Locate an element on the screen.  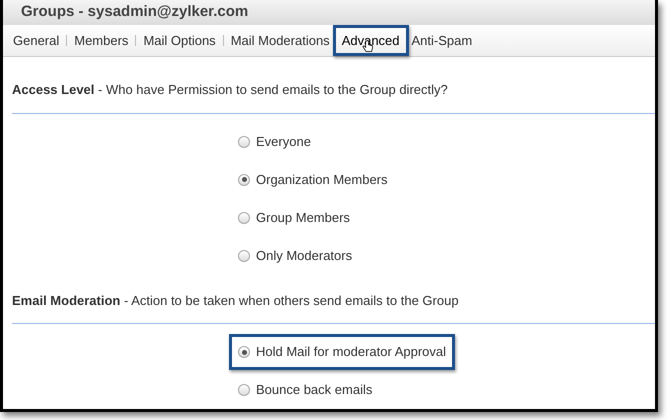
tab: Members is located at coordinates (101, 40).